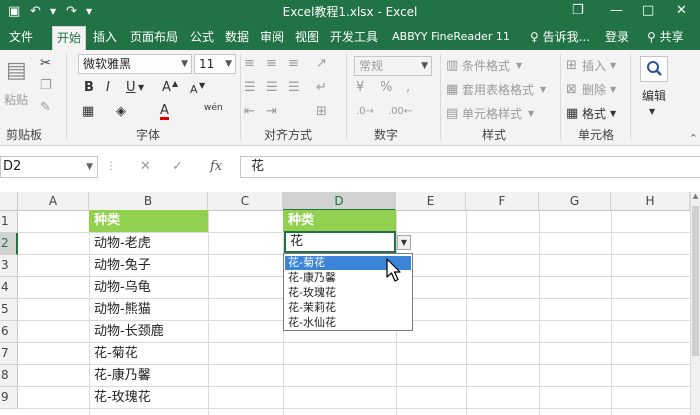  What do you see at coordinates (88, 112) in the screenshot?
I see `borders-icon: ▦` at bounding box center [88, 112].